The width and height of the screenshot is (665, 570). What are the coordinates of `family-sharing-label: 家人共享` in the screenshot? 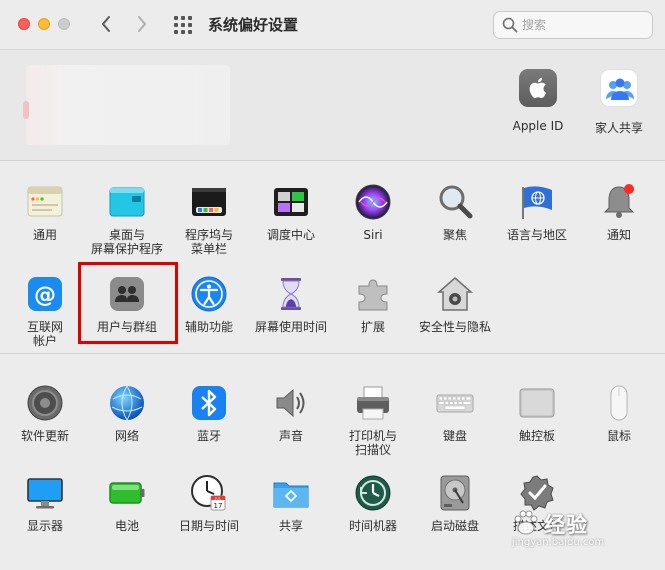 It's located at (618, 128).